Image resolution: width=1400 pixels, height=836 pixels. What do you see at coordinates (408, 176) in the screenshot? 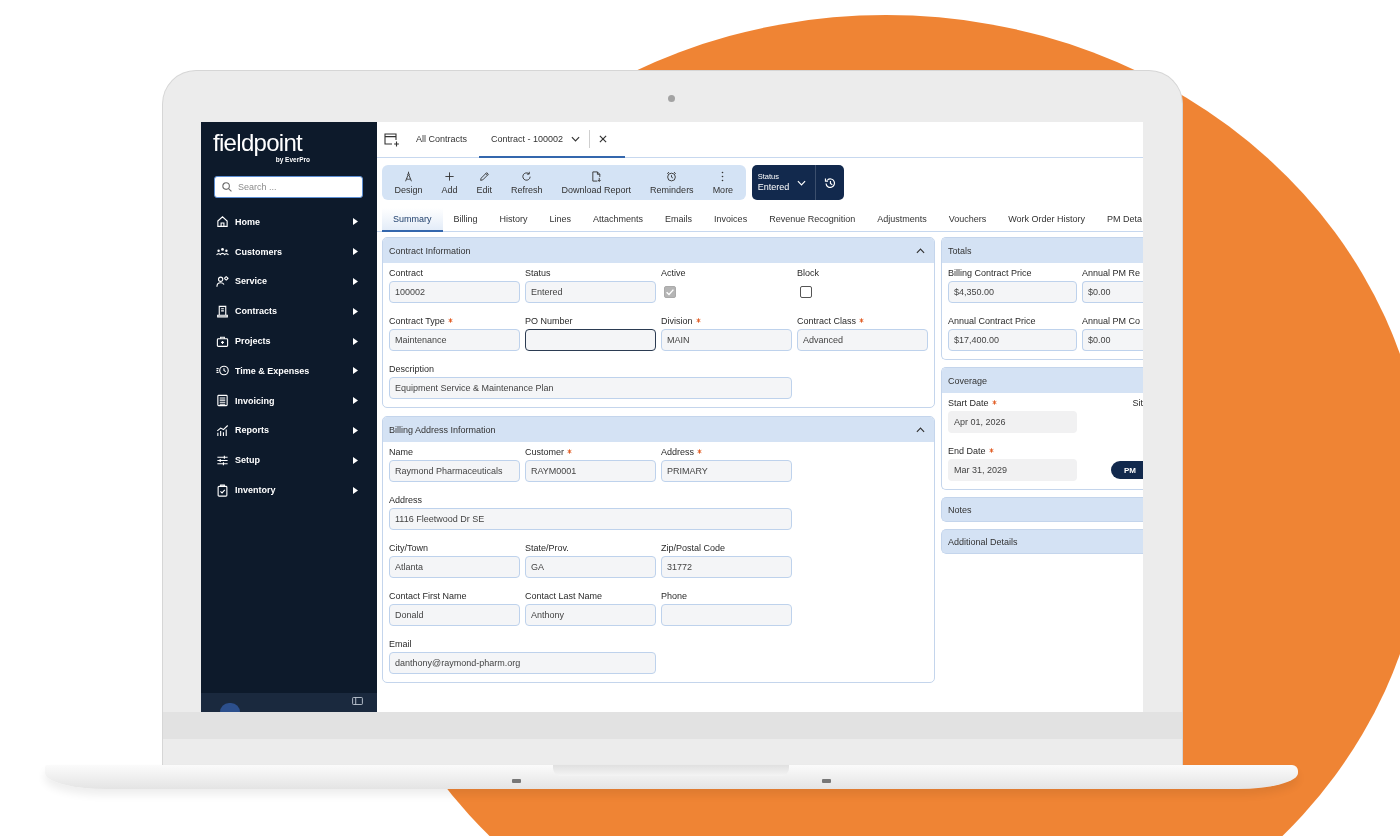
I see `compass-icon` at bounding box center [408, 176].